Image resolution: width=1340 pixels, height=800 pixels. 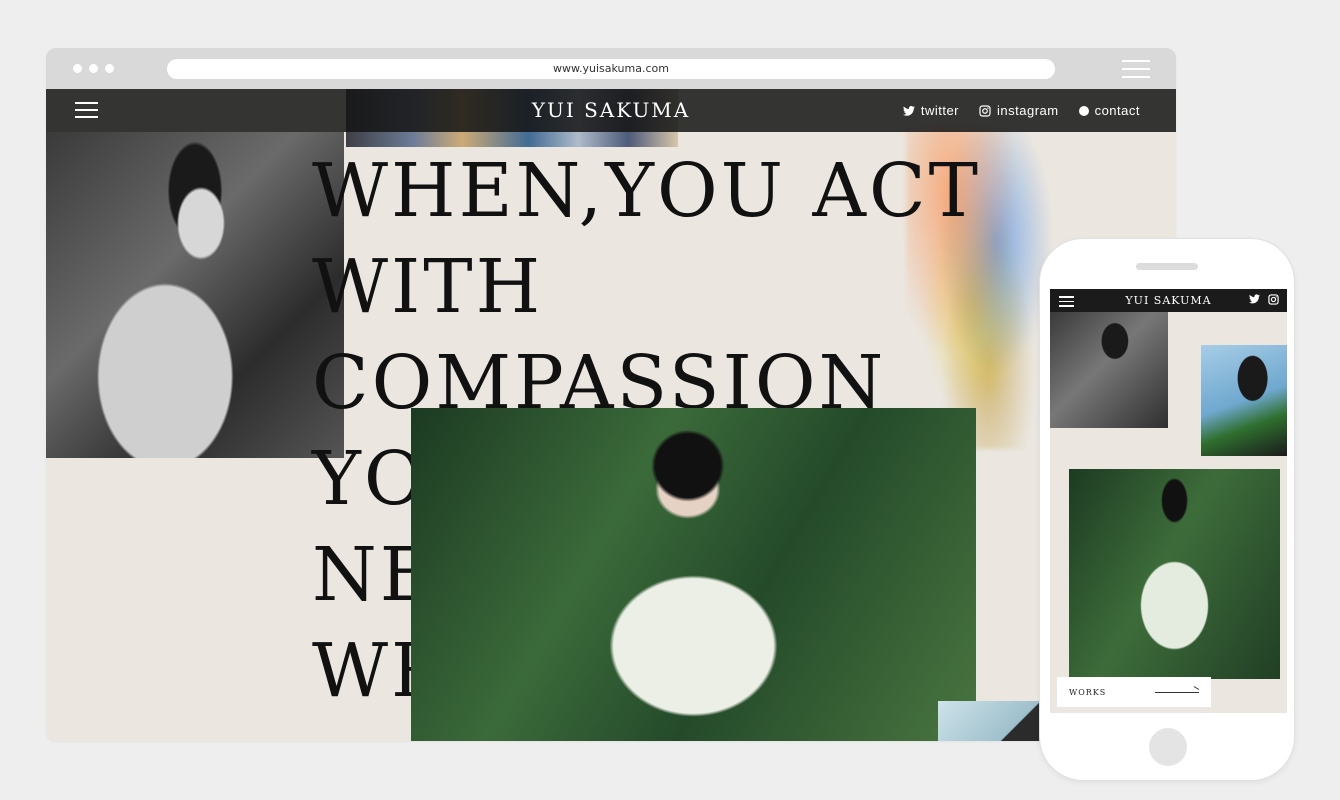 What do you see at coordinates (1134, 692) in the screenshot?
I see `works-button: WORKS` at bounding box center [1134, 692].